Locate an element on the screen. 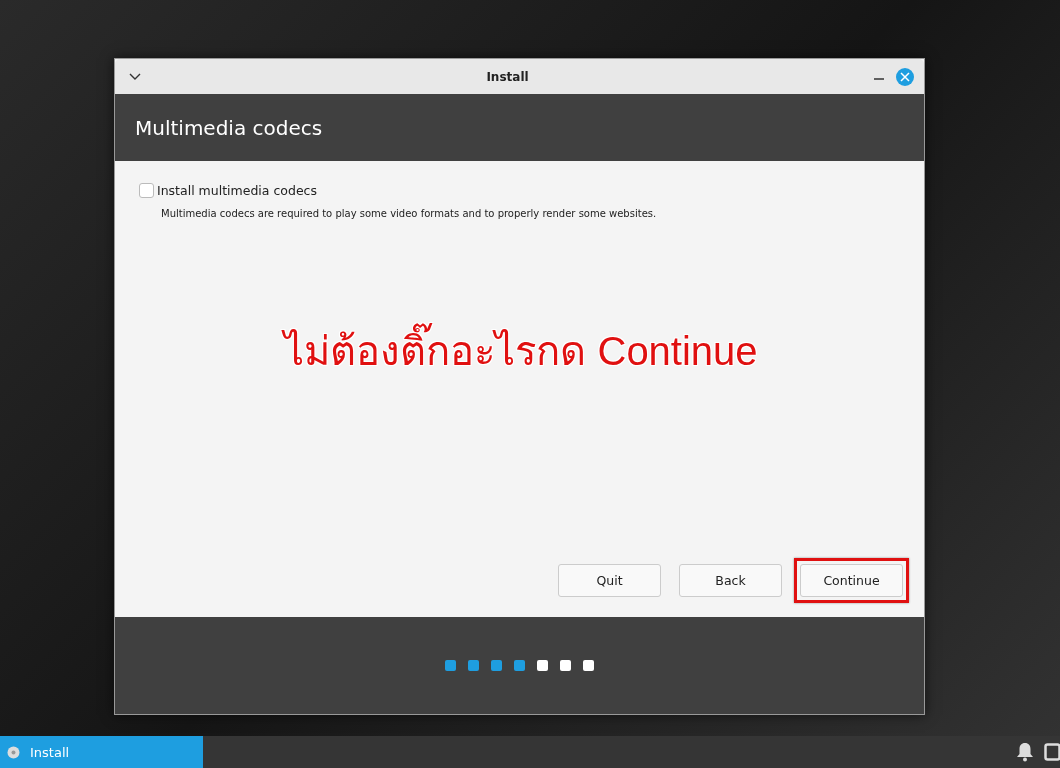 This screenshot has height=768, width=1060. checkbox is located at coordinates (146, 190).